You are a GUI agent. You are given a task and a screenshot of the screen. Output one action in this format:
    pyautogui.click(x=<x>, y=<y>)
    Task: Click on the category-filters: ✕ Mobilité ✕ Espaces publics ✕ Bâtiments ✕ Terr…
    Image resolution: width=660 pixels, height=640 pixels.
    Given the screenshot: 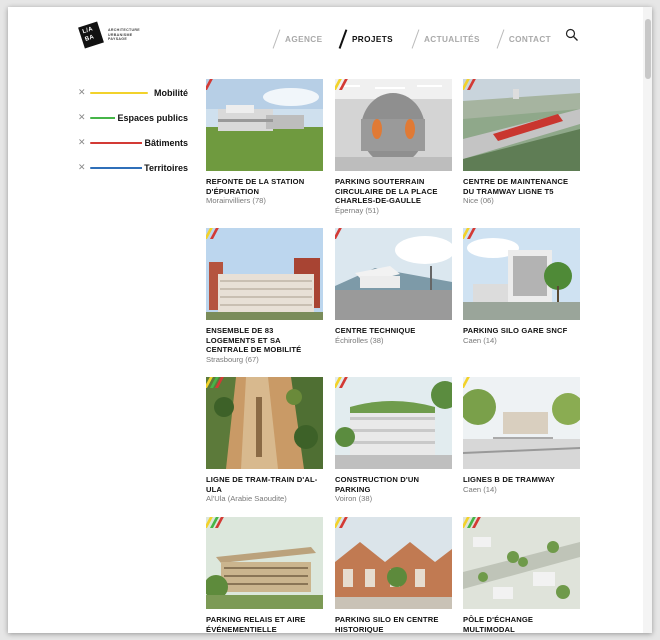 What is the action you would take?
    pyautogui.click(x=133, y=130)
    